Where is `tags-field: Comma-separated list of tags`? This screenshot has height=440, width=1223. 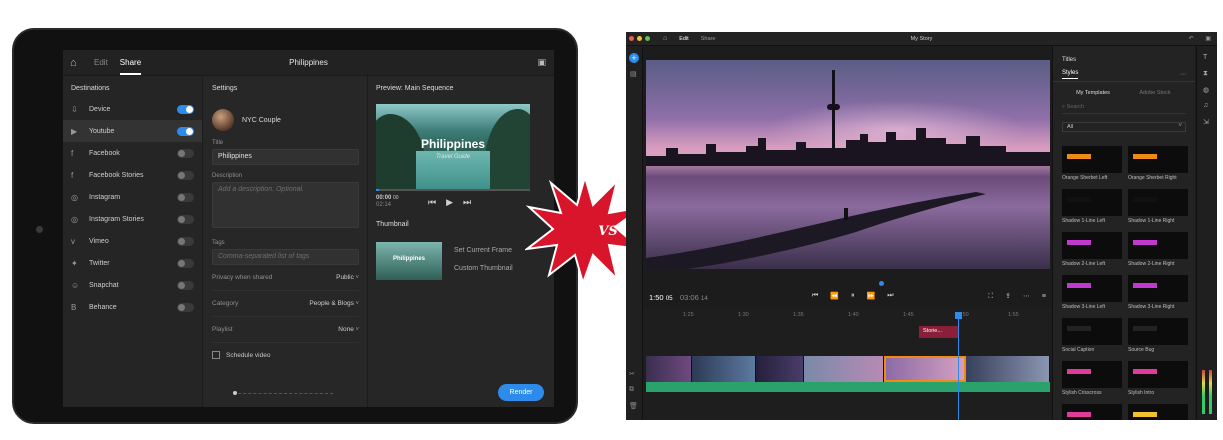
tags-field: Comma-separated list of tags is located at coordinates (285, 257).